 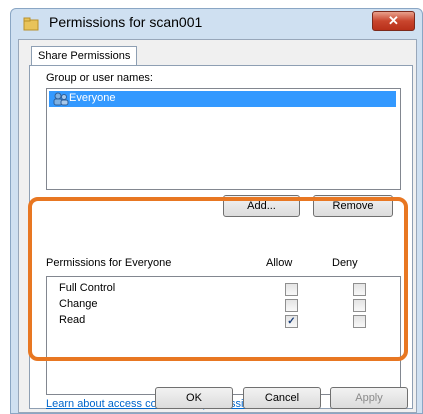 What do you see at coordinates (353, 206) in the screenshot?
I see `remove-button: Remove` at bounding box center [353, 206].